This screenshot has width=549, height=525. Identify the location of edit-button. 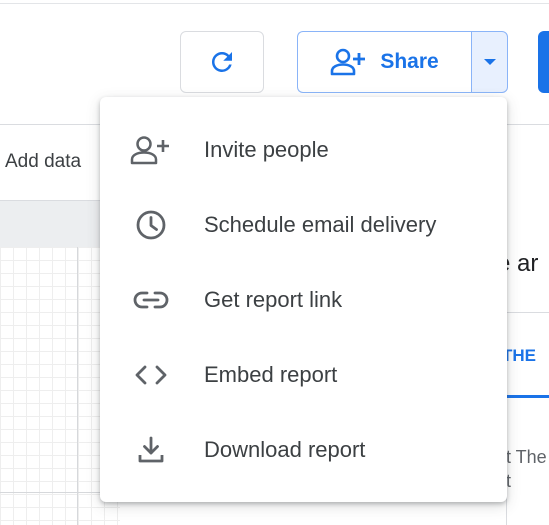
(543, 62).